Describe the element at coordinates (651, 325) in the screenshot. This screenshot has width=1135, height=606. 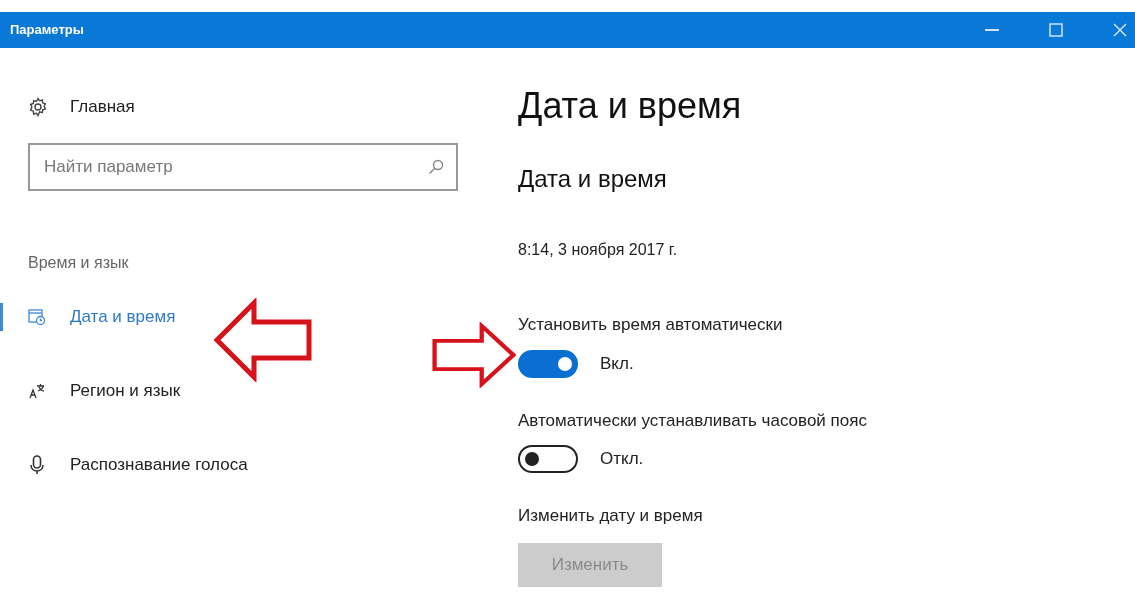
I see `setting-label: Установить время автоматически` at that location.